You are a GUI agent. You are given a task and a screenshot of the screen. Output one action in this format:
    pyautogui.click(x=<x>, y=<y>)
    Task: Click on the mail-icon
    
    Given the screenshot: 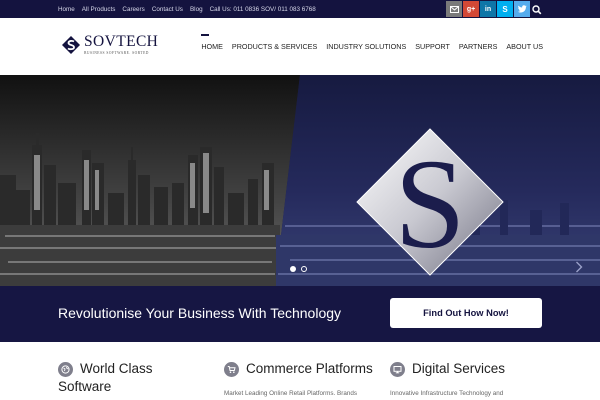 What is the action you would take?
    pyautogui.click(x=454, y=9)
    